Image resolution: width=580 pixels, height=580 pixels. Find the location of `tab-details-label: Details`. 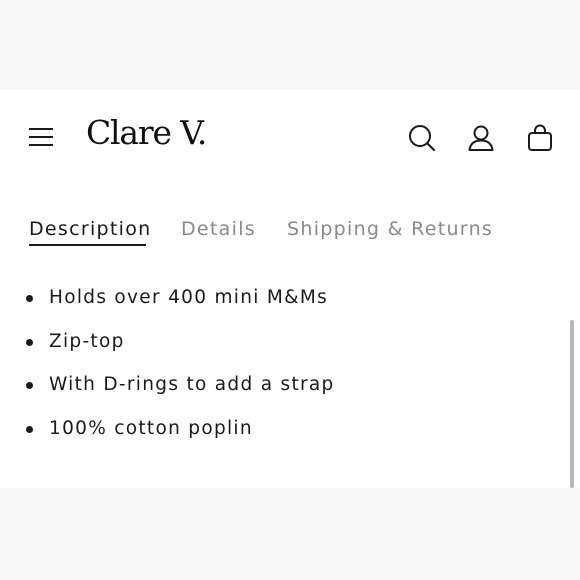

tab-details-label: Details is located at coordinates (218, 229).